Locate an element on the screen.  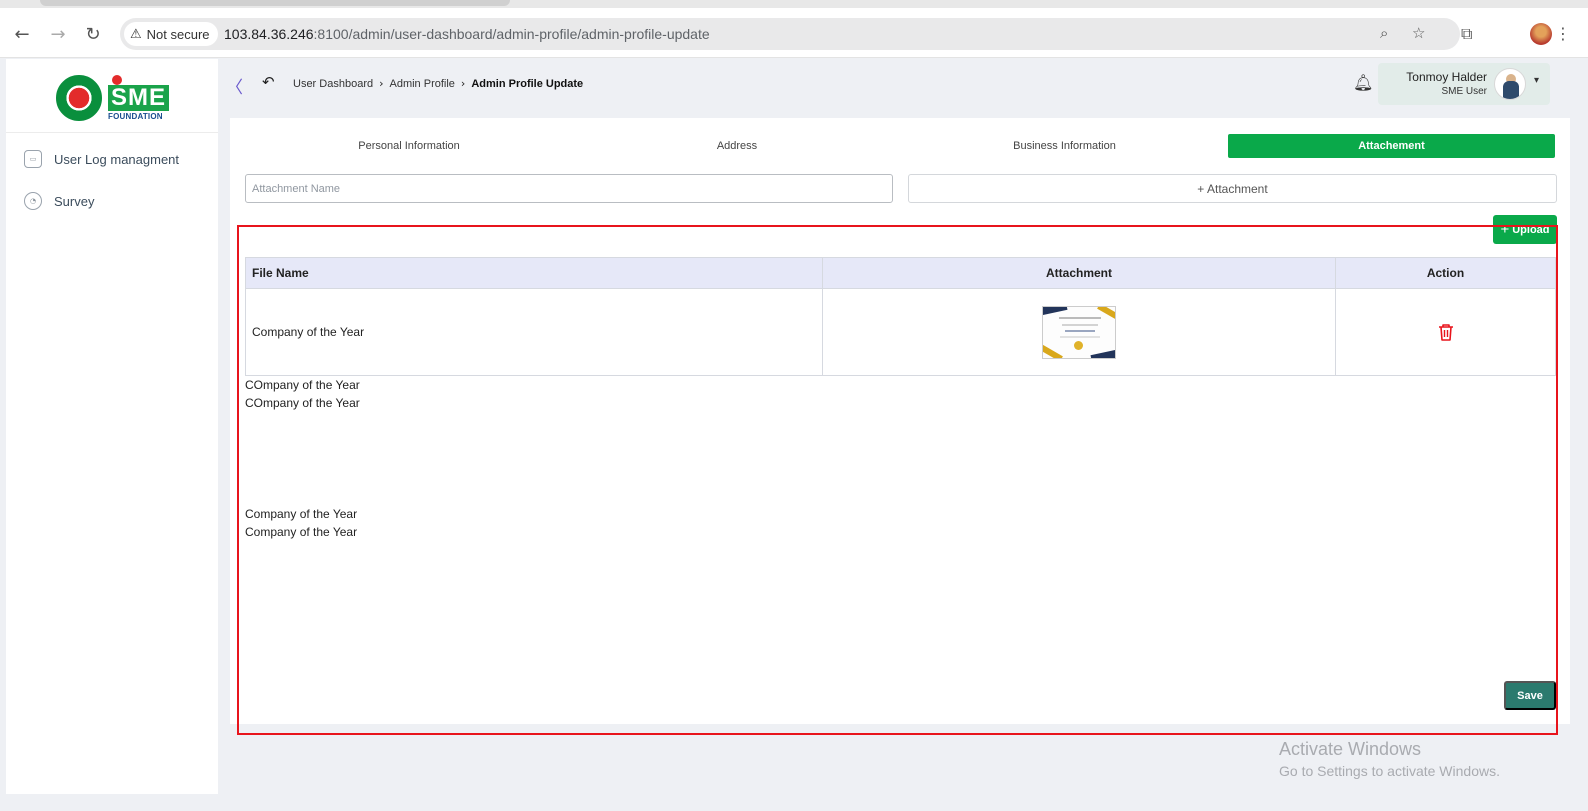
security-chip: ⚠ Not secure is located at coordinates (171, 34).